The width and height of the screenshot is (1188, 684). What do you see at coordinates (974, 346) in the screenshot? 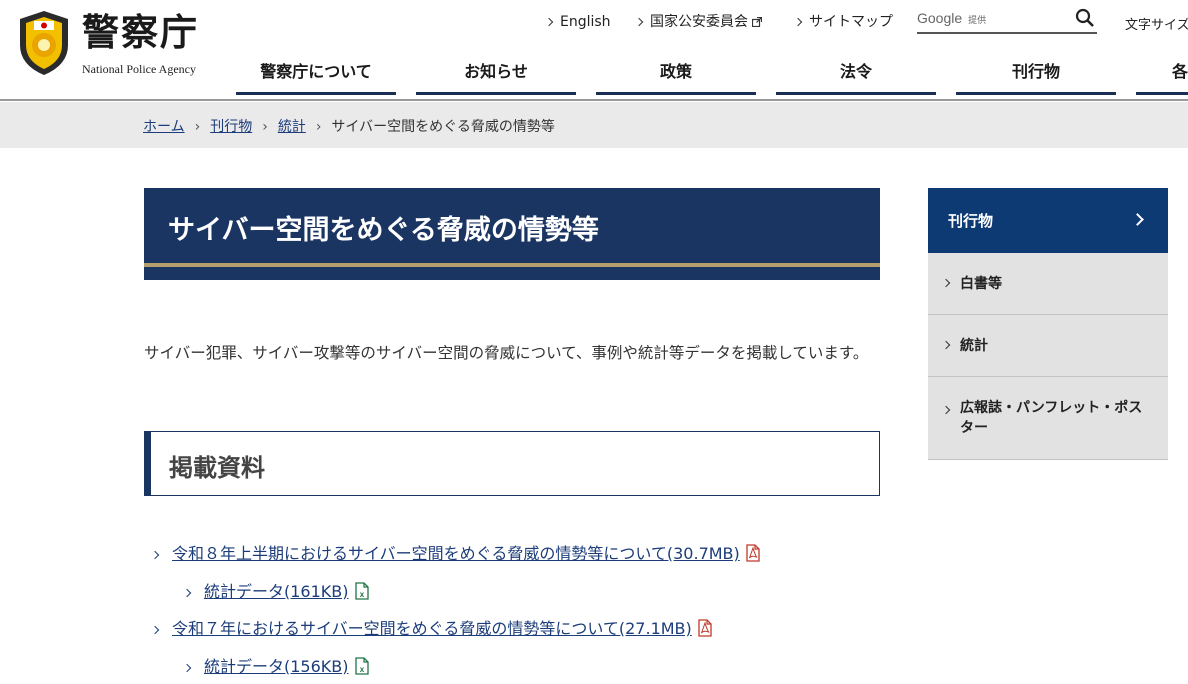
I see `sidebar-item-label: 統計` at bounding box center [974, 346].